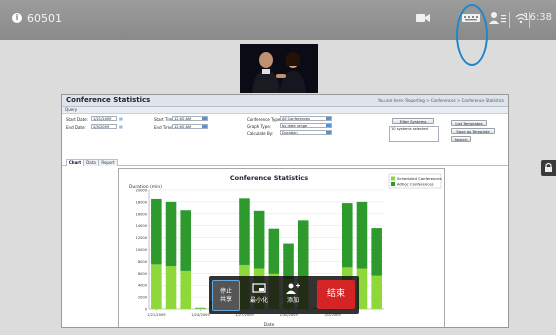  I want to click on add-label: 添加, so click(292, 300).